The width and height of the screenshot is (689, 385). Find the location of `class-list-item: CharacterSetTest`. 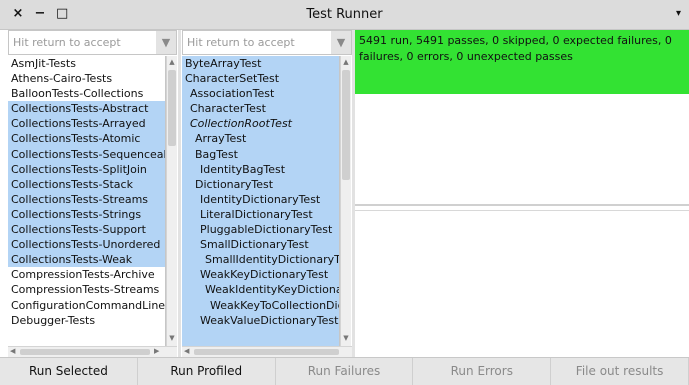

class-list-item: CharacterSetTest is located at coordinates (260, 78).